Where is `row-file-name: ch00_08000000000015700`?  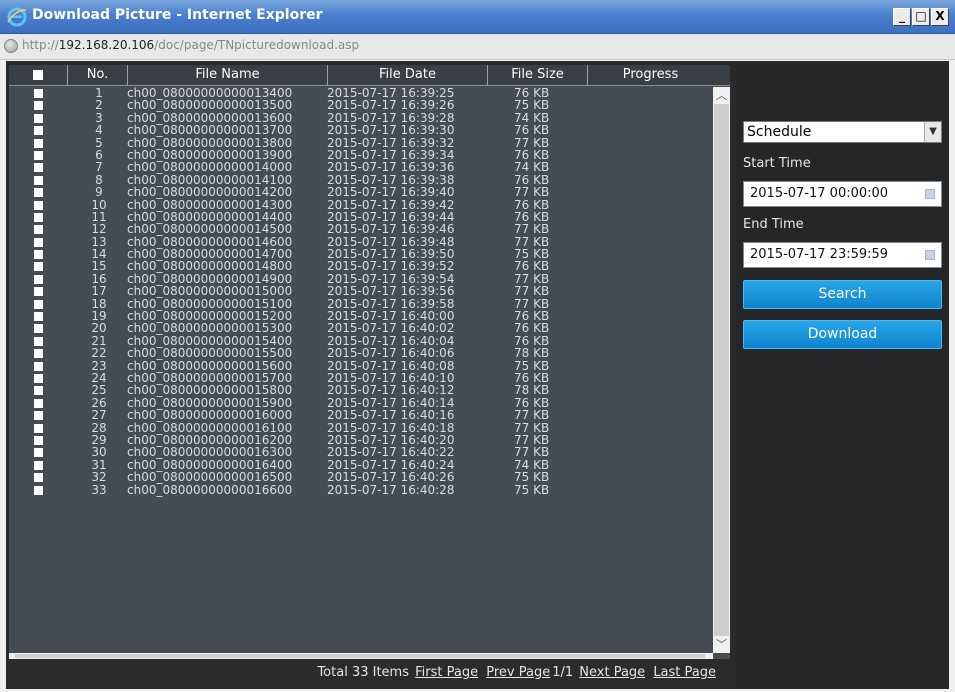
row-file-name: ch00_08000000000015700 is located at coordinates (210, 377).